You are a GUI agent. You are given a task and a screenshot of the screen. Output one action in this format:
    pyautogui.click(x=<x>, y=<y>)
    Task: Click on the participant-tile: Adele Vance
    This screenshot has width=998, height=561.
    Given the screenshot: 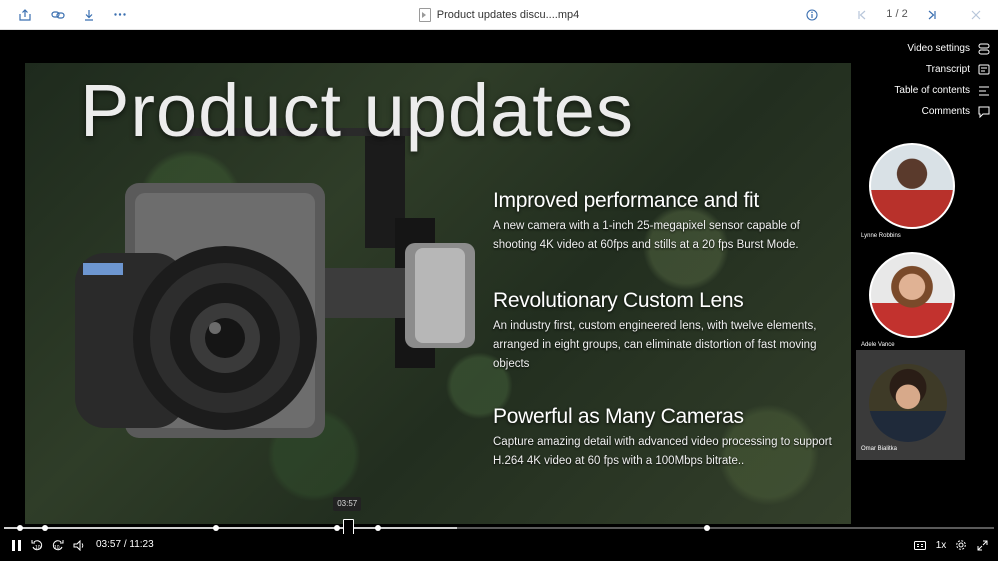 What is the action you would take?
    pyautogui.click(x=908, y=300)
    